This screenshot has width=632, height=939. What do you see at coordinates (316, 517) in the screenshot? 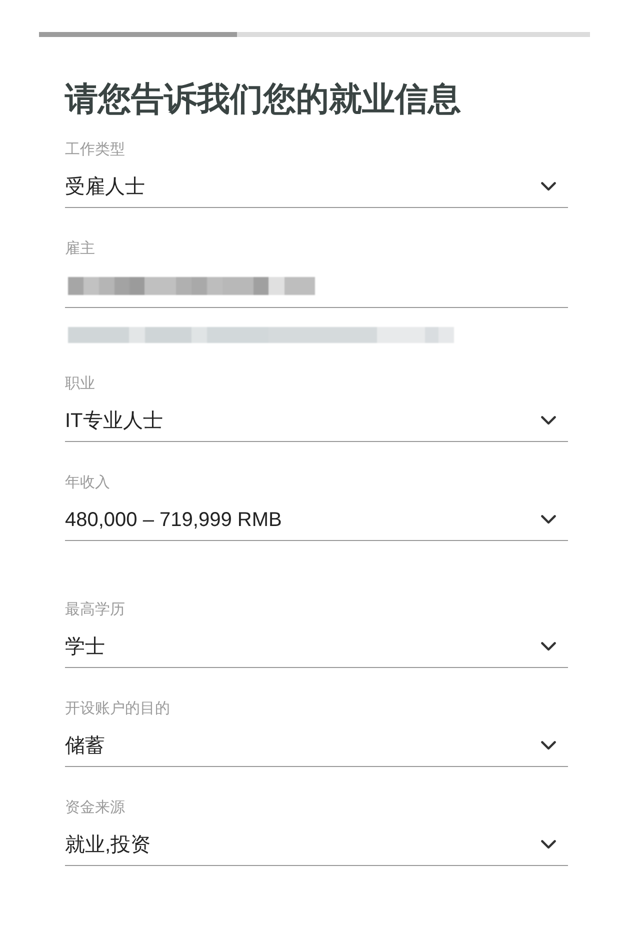
I see `dropdown-field: 480,000 – 719,999 RMB` at bounding box center [316, 517].